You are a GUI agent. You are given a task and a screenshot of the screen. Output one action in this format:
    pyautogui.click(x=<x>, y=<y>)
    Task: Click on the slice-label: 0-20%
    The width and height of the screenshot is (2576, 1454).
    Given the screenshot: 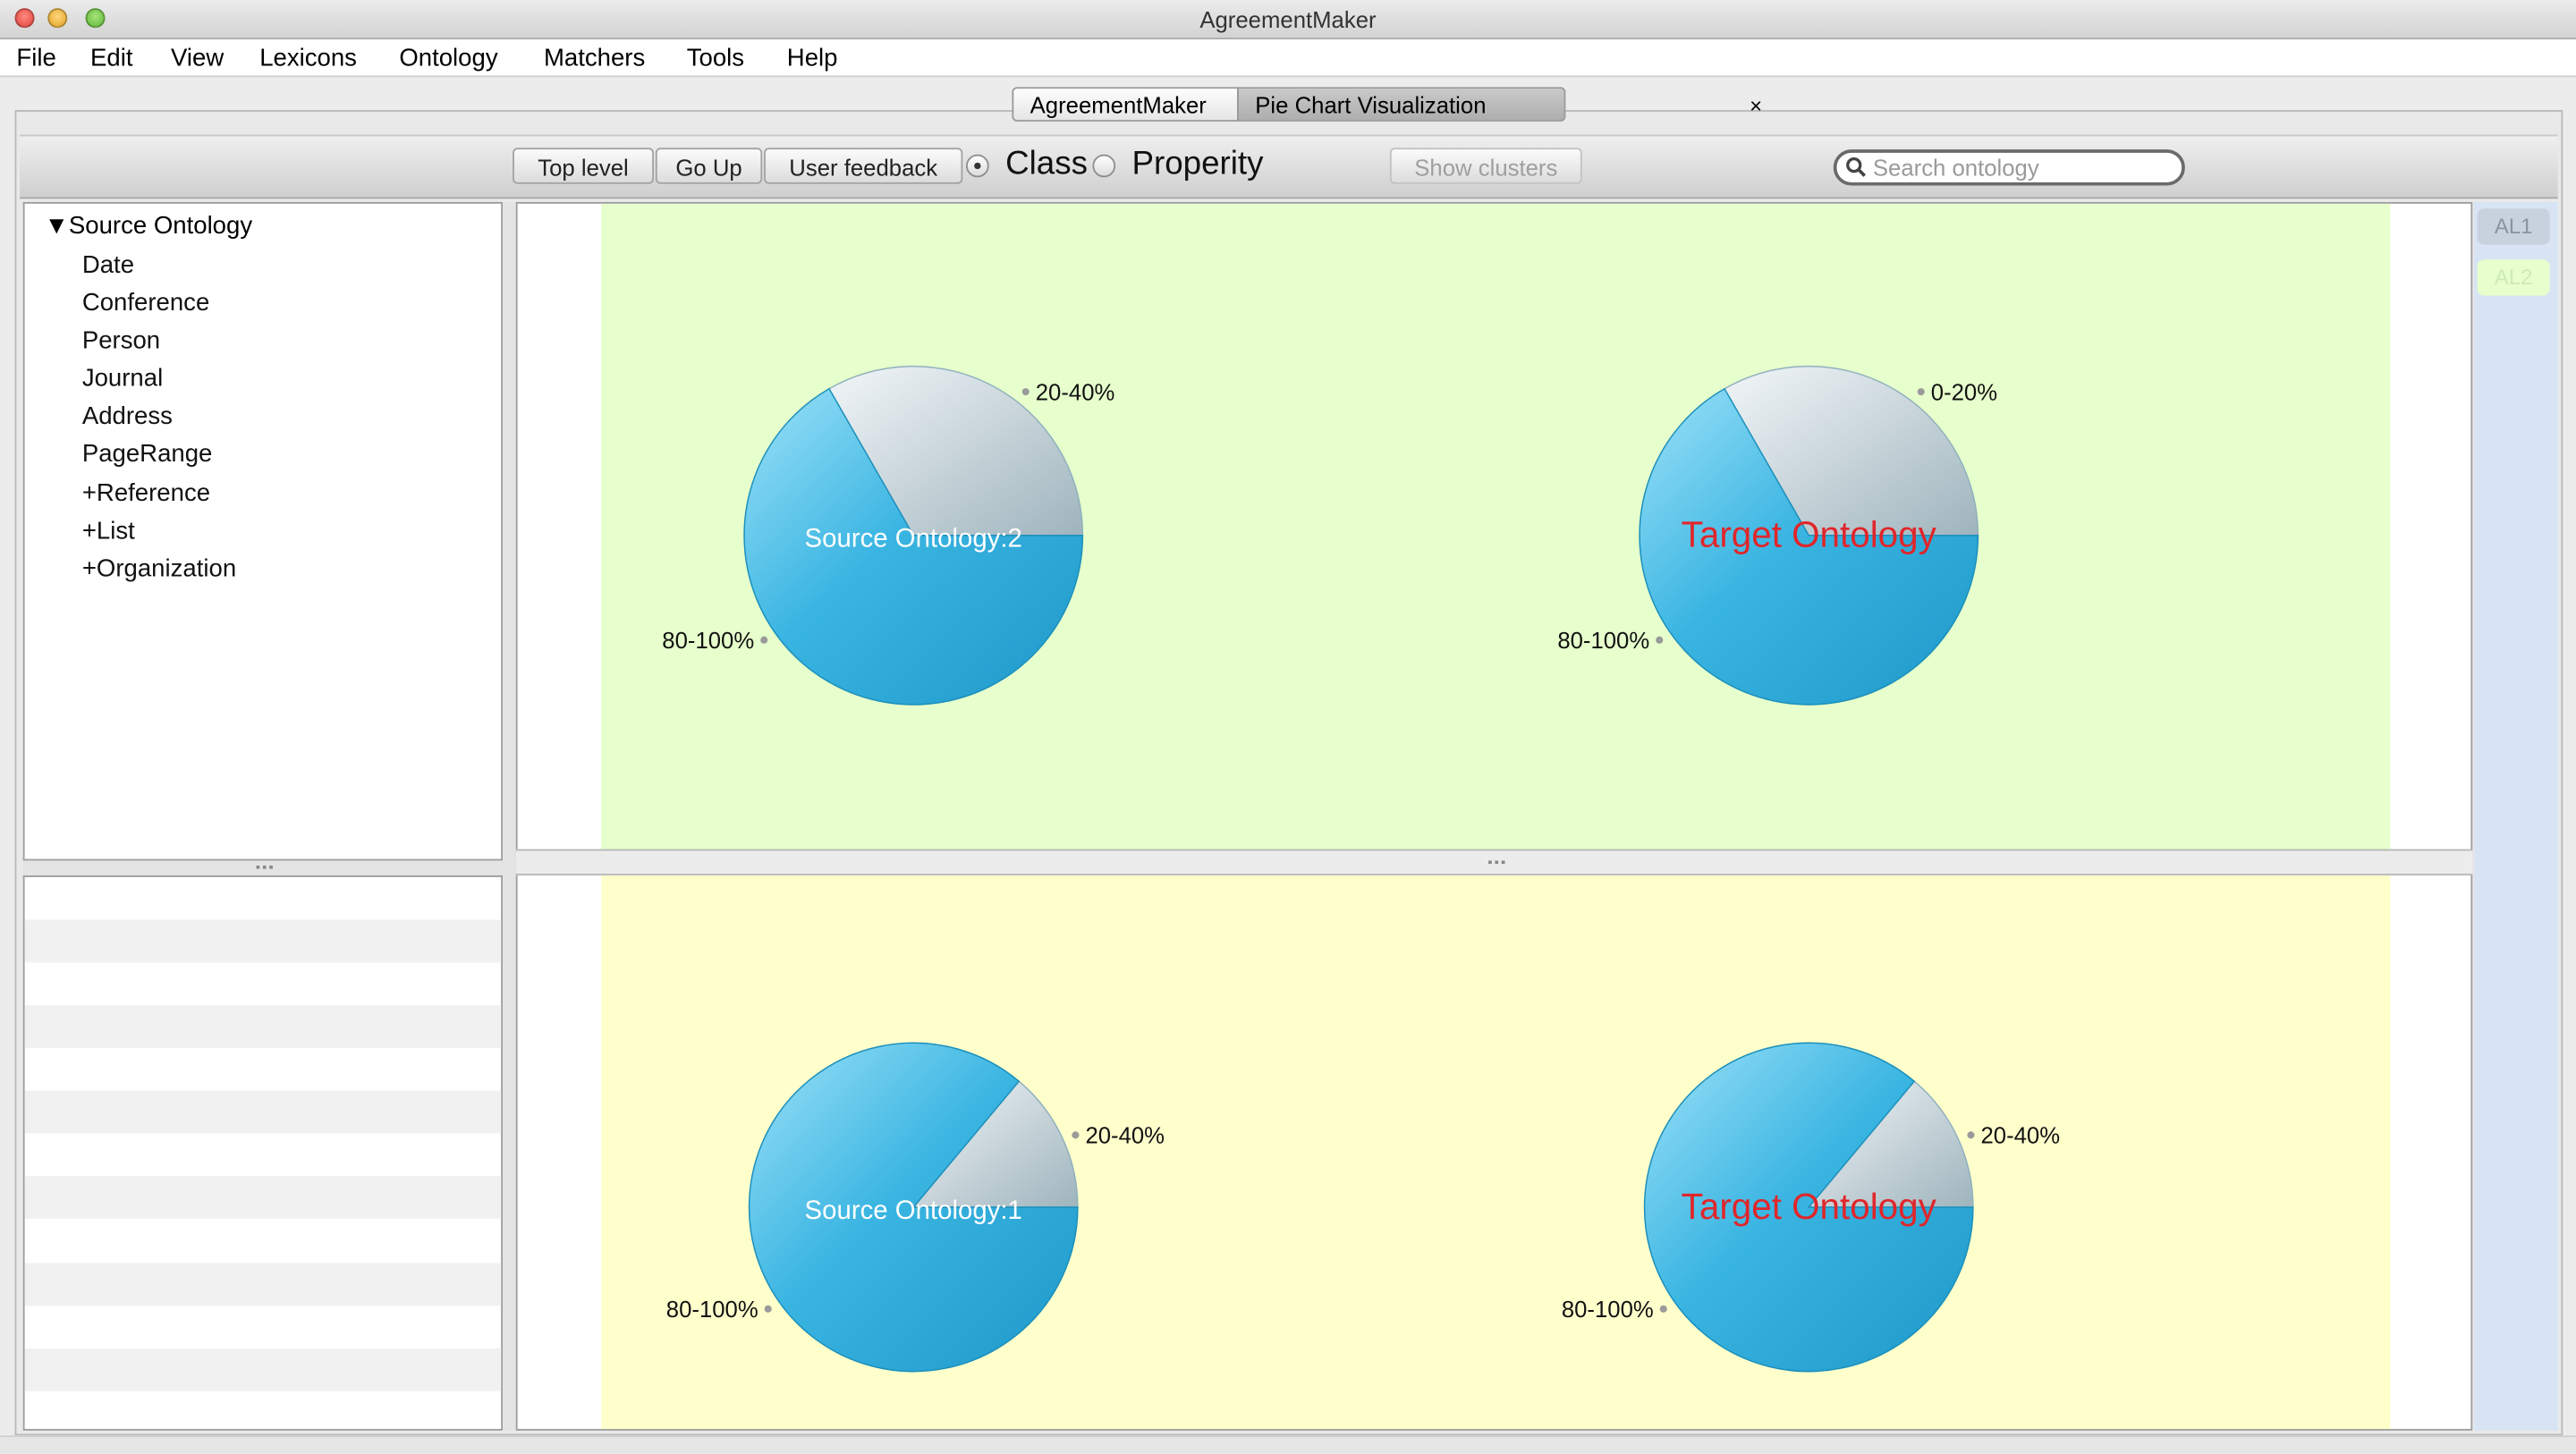 What is the action you would take?
    pyautogui.click(x=1964, y=393)
    